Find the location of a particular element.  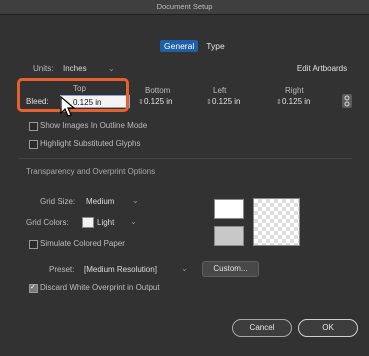

tab-type: Type is located at coordinates (215, 46).